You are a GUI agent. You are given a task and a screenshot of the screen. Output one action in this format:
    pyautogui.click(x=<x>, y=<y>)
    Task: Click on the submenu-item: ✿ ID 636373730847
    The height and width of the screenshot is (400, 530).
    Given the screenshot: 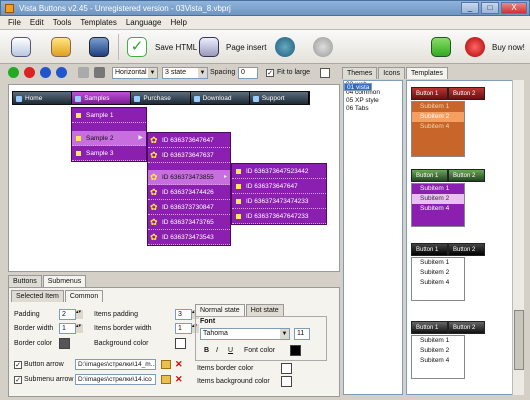 What is the action you would take?
    pyautogui.click(x=189, y=207)
    